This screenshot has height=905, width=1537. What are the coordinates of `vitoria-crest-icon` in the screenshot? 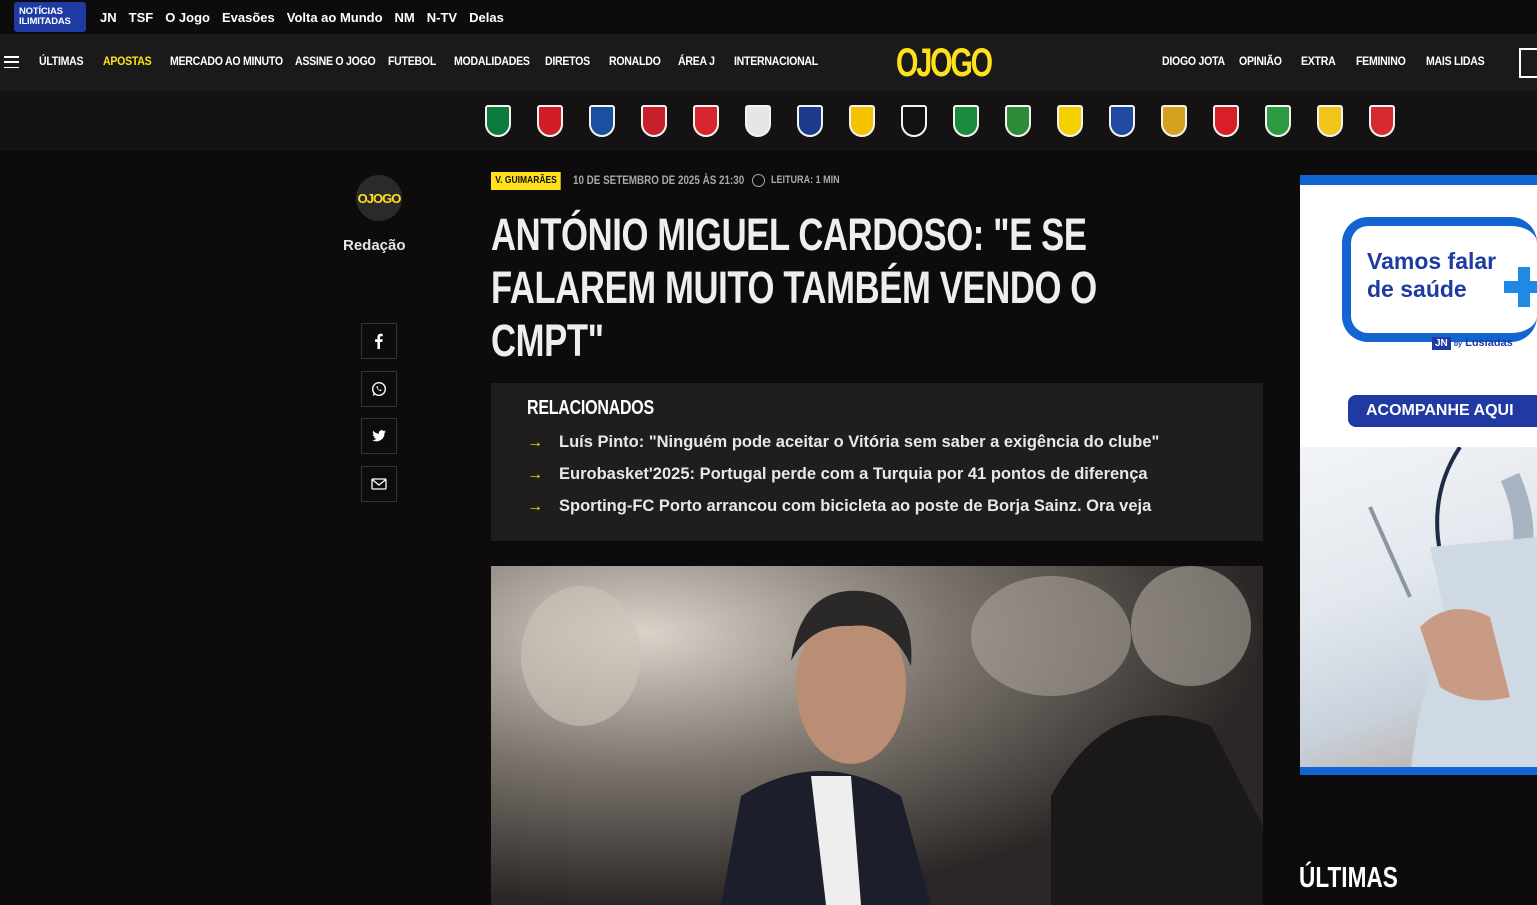 It's located at (758, 121).